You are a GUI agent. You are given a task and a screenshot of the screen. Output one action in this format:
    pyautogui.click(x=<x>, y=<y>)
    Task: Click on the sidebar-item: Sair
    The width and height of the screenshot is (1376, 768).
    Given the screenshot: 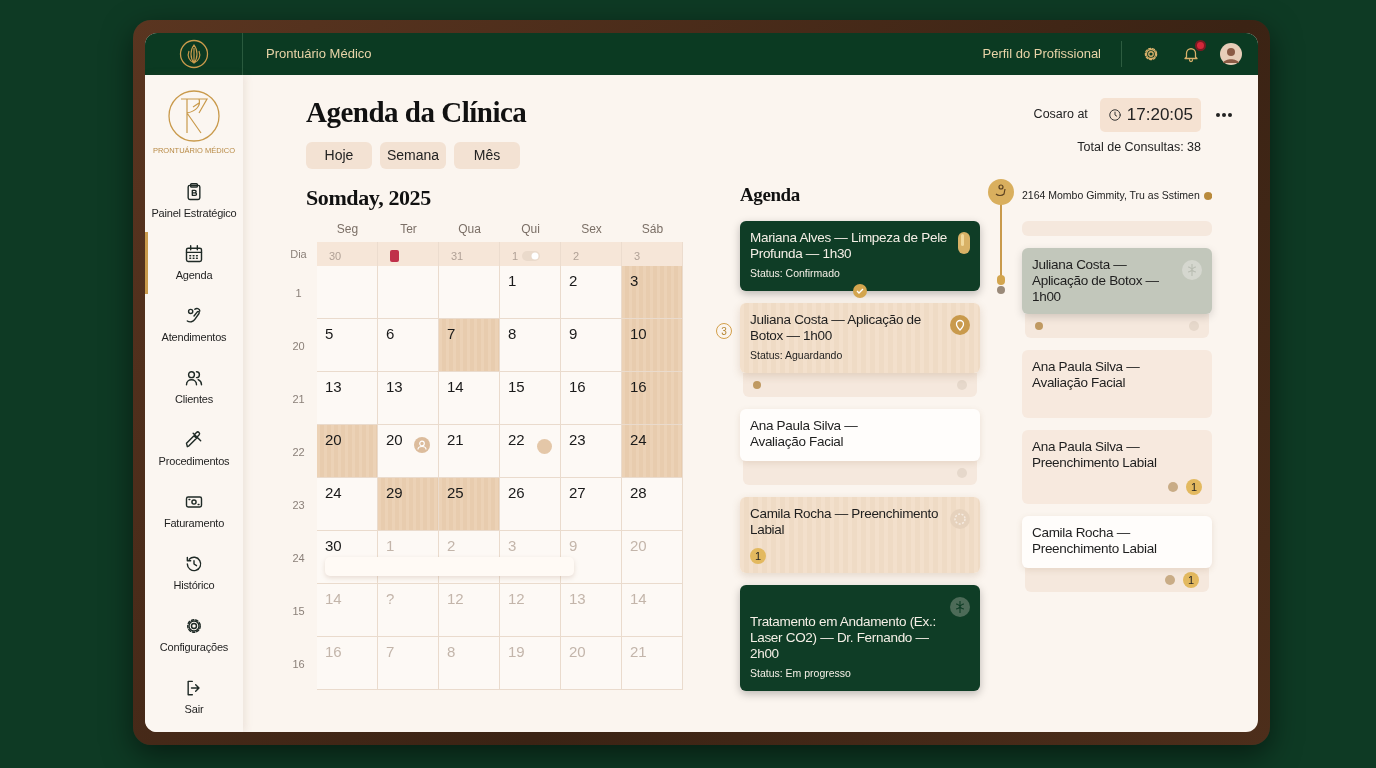 What is the action you would take?
    pyautogui.click(x=194, y=697)
    